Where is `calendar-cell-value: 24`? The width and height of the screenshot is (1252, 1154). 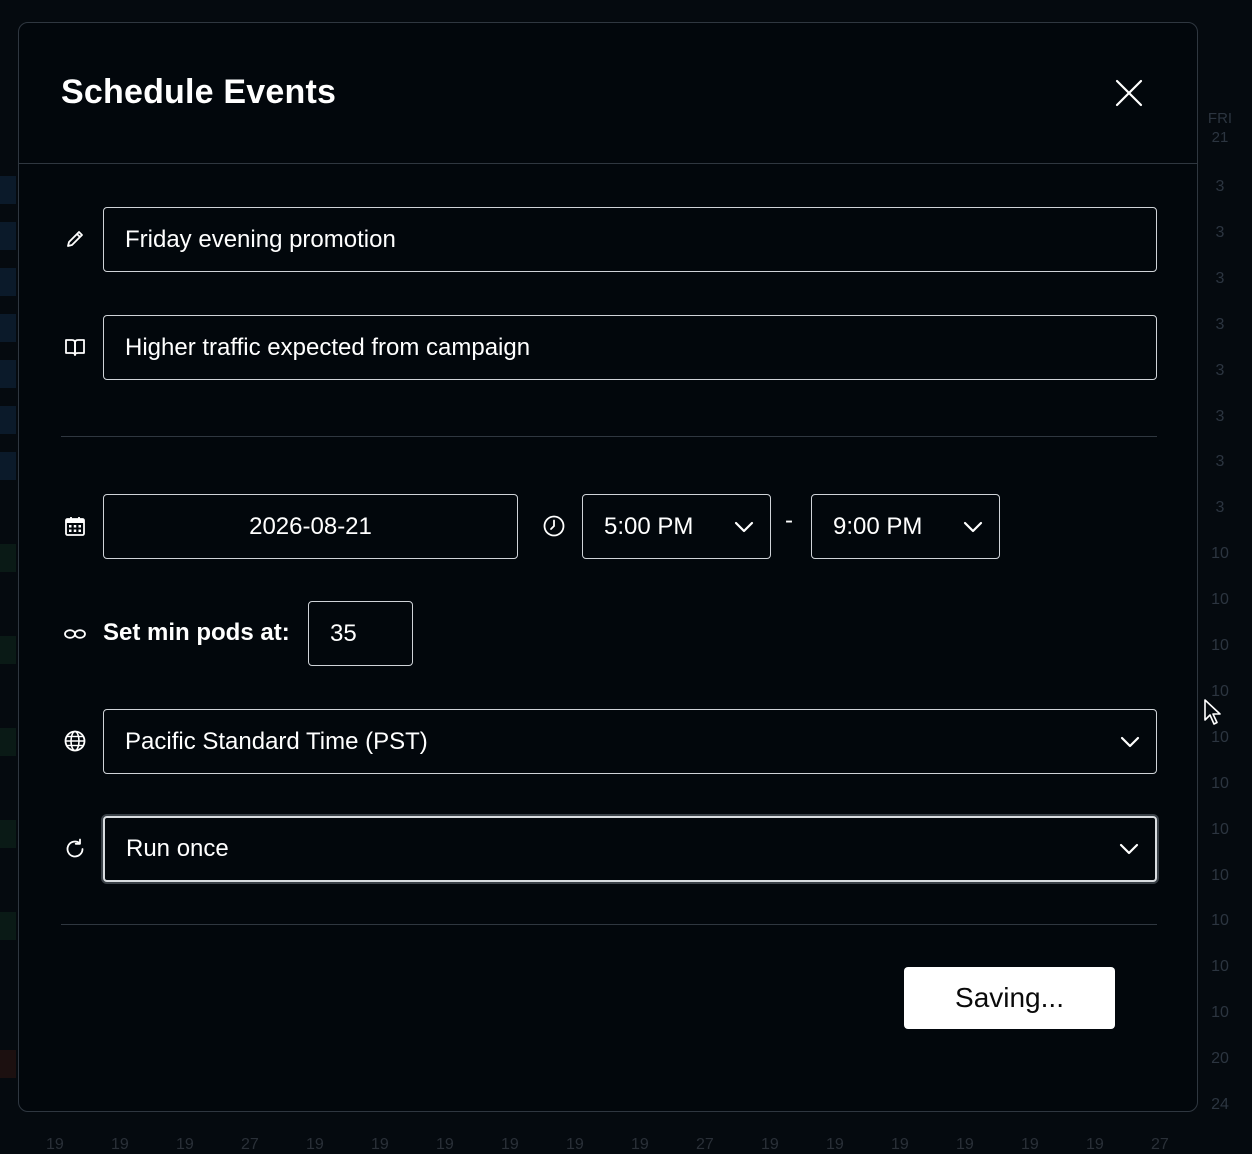 calendar-cell-value: 24 is located at coordinates (1220, 1104).